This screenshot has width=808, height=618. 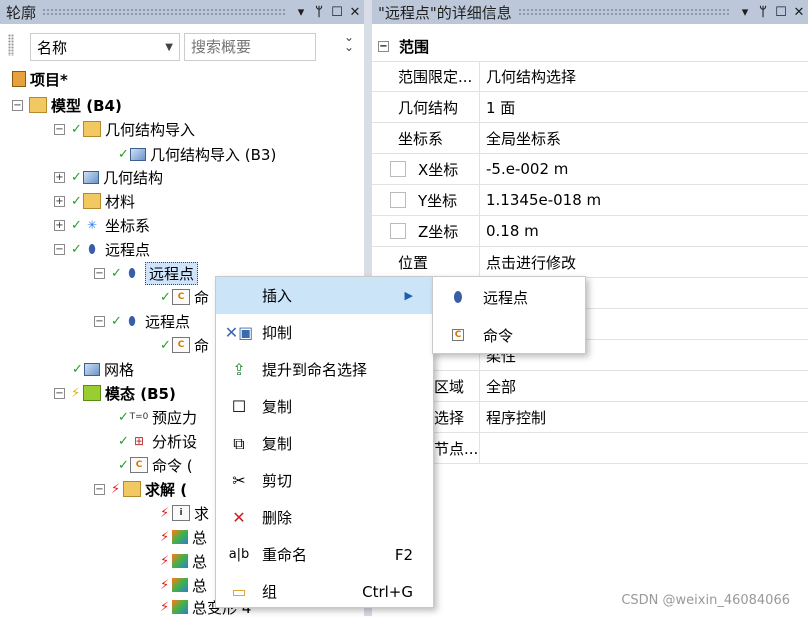 I want to click on tree-node-analysis-settings: ✓ ⊞ 分析设, so click(x=157, y=441).